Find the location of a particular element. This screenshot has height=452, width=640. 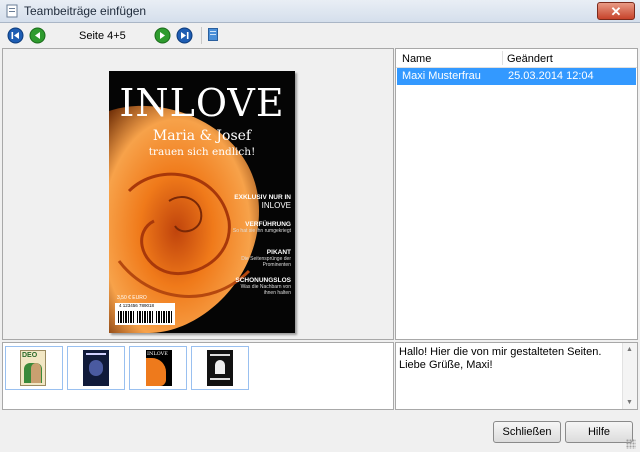

close-button: Schließen is located at coordinates (527, 432).